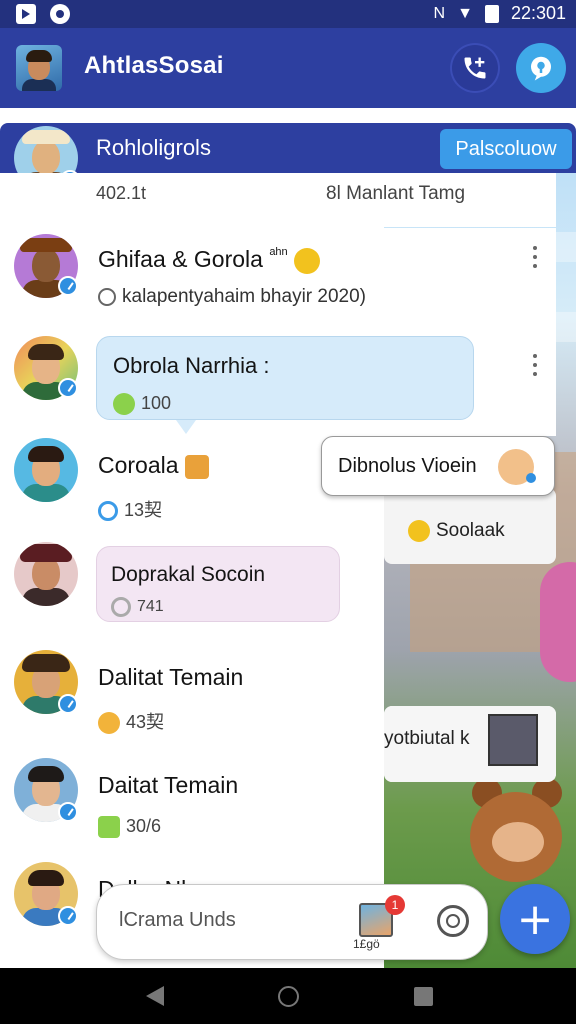 This screenshot has height=1024, width=576. I want to click on message-composer: lCrama Unds 1 1£ɡö, so click(292, 922).